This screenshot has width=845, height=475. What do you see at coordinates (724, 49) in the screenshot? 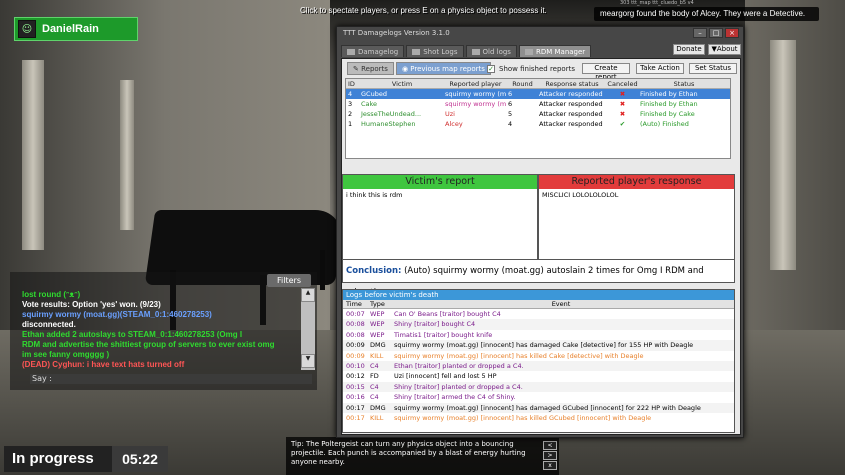
I see `about-button: ▼About` at bounding box center [724, 49].